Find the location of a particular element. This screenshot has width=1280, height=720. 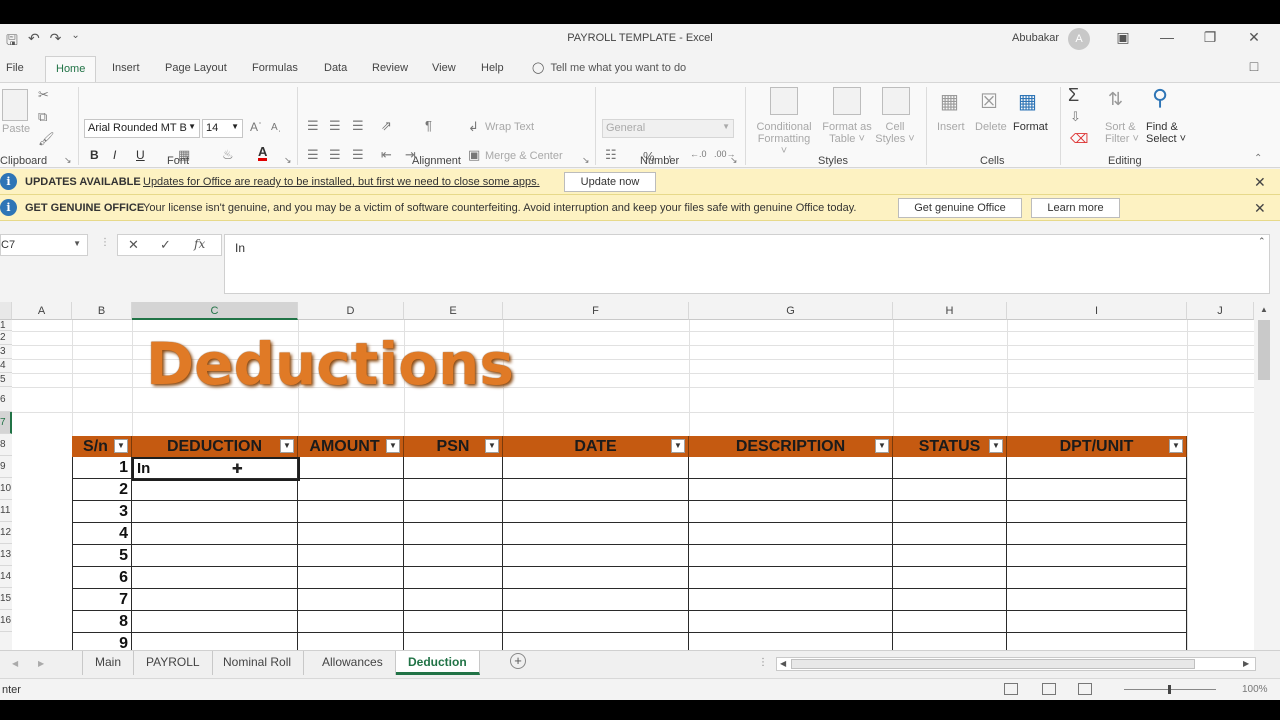

column-header-b: B is located at coordinates (102, 311).